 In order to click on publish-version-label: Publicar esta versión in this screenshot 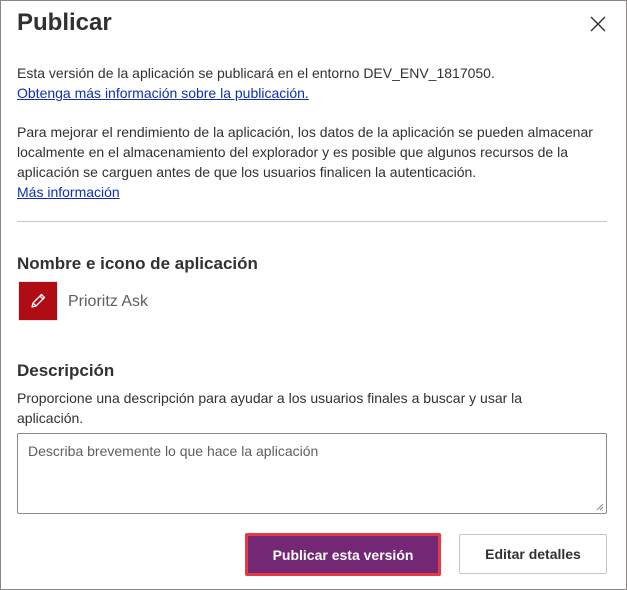, I will do `click(343, 554)`.